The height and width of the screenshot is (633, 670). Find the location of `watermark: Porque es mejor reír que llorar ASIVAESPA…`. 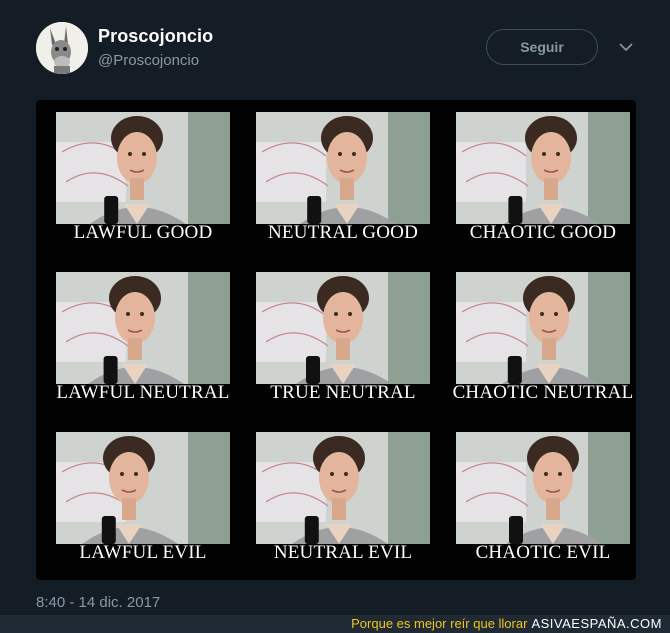

watermark: Porque es mejor reír que llorar ASIVAESPA… is located at coordinates (506, 624).